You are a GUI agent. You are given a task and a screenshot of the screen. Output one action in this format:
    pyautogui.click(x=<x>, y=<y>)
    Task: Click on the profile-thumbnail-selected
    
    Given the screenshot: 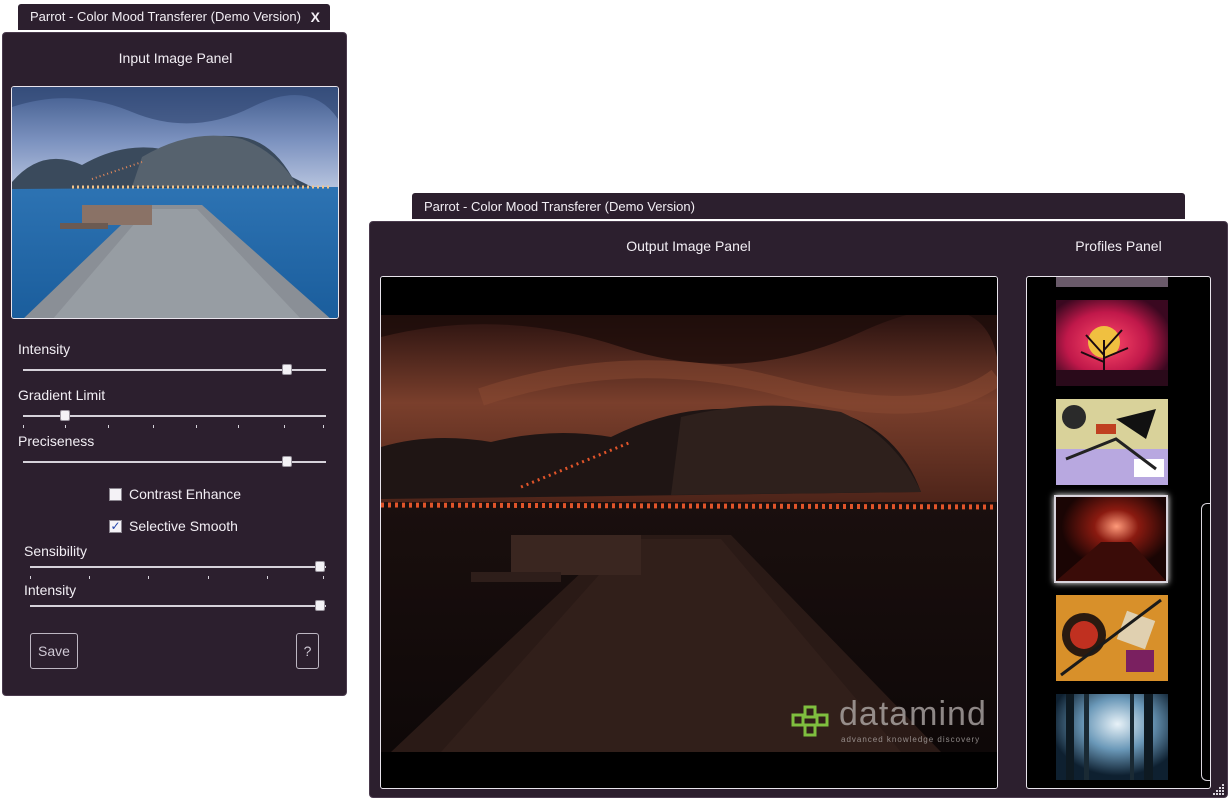 What is the action you would take?
    pyautogui.click(x=1111, y=539)
    